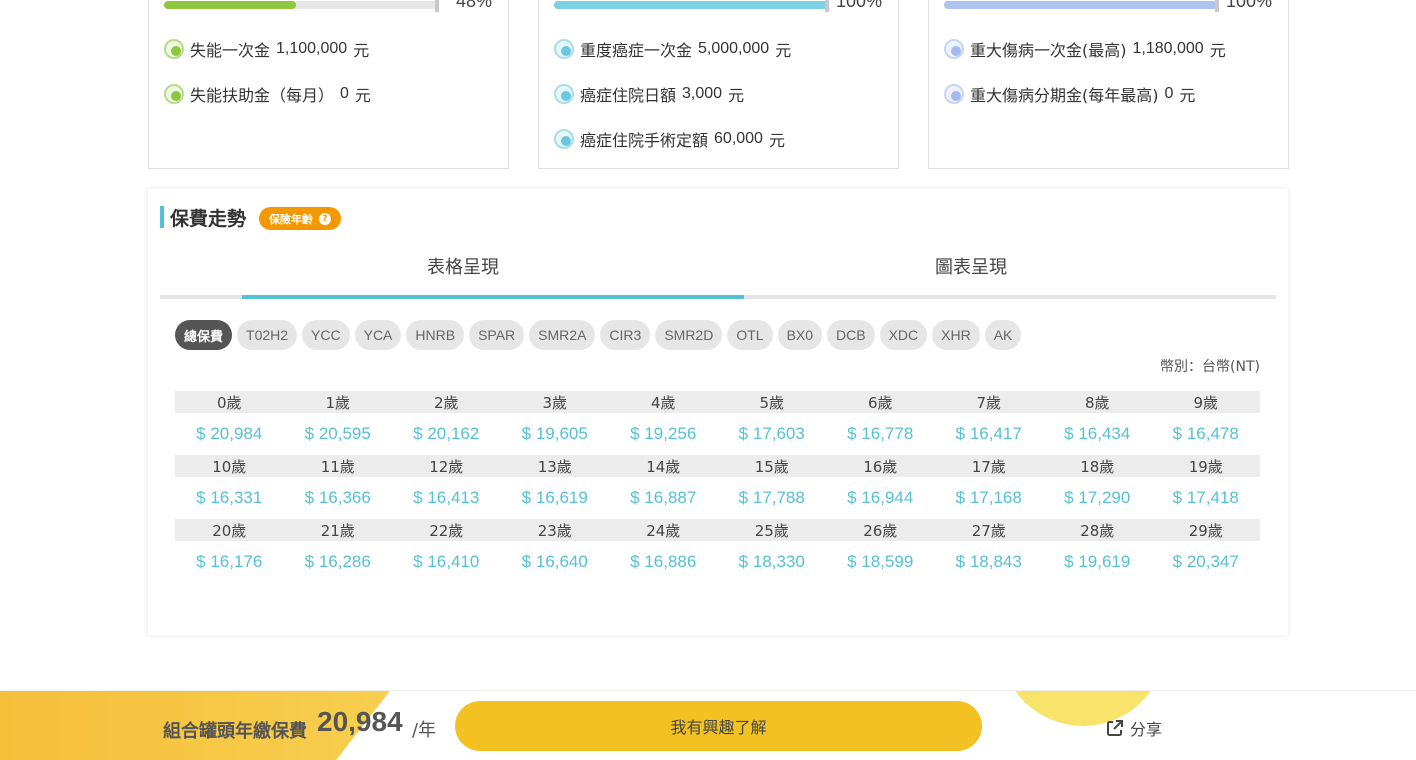 This screenshot has height=760, width=1416. I want to click on coverage-progress-bar, so click(1081, 5).